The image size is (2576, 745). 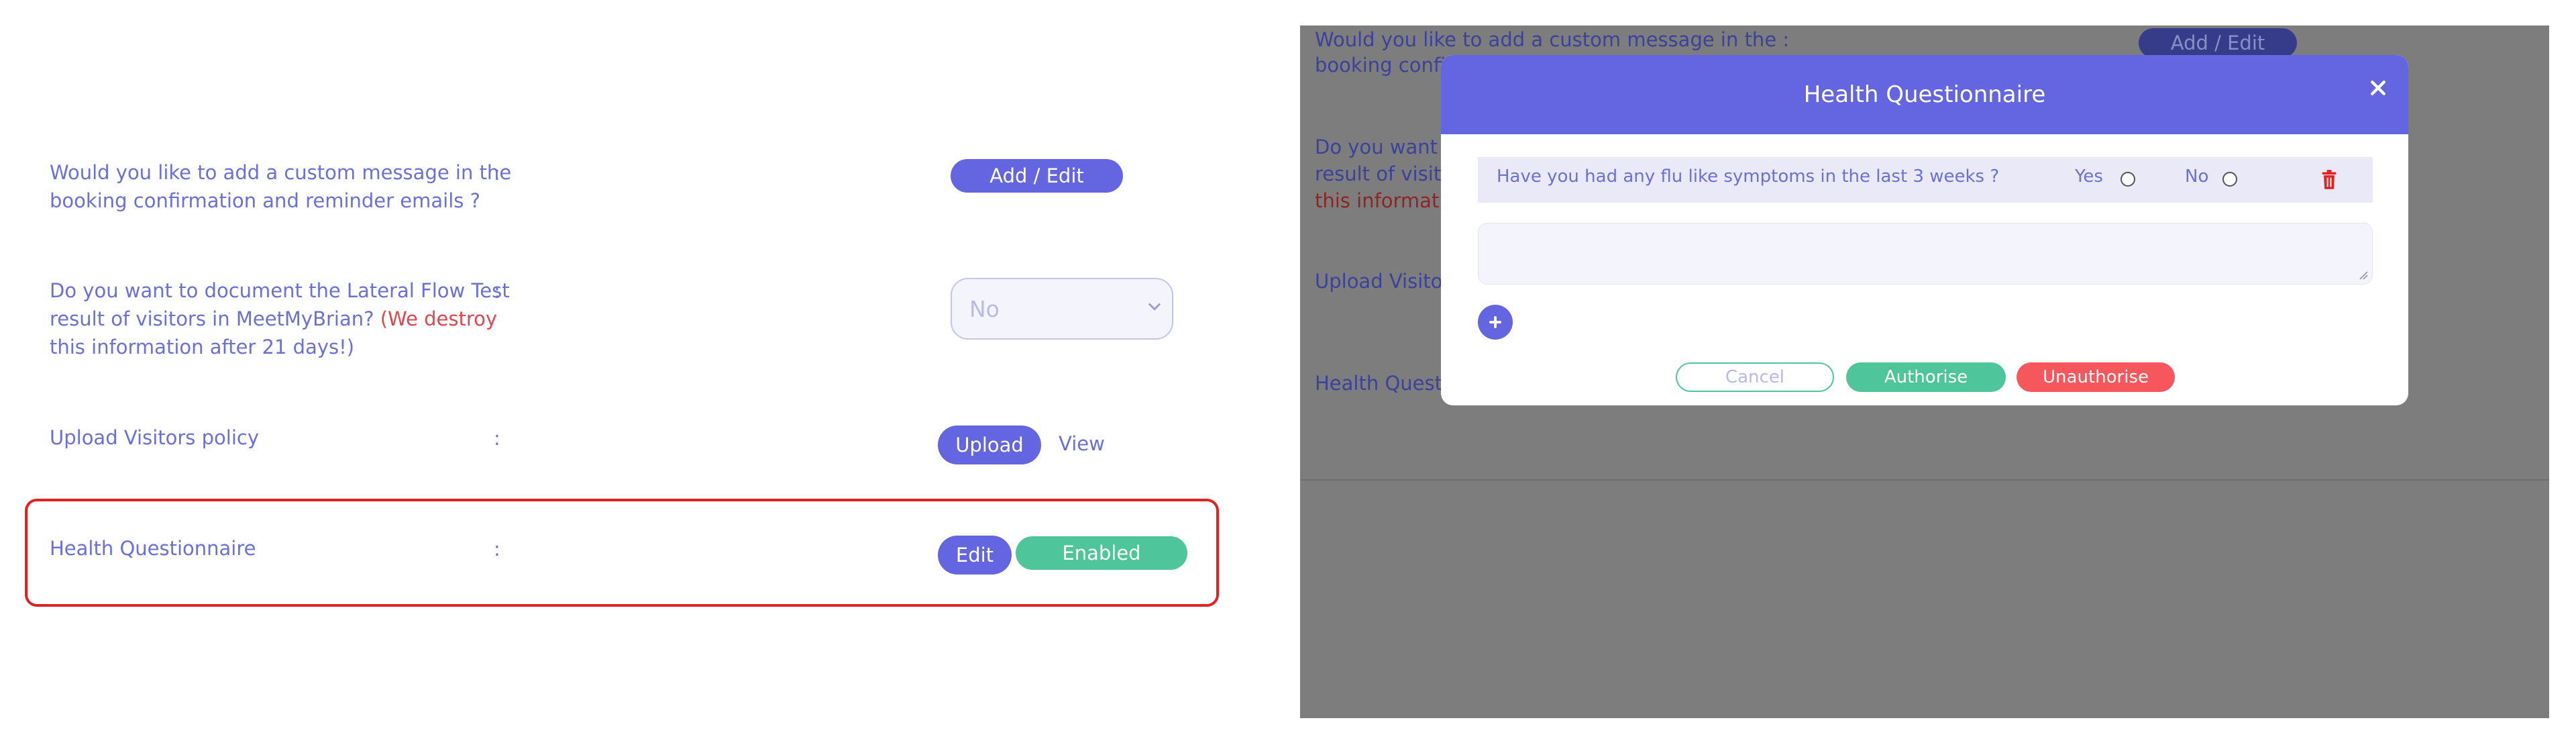 What do you see at coordinates (497, 549) in the screenshot?
I see `health-questionnaire-colon: :` at bounding box center [497, 549].